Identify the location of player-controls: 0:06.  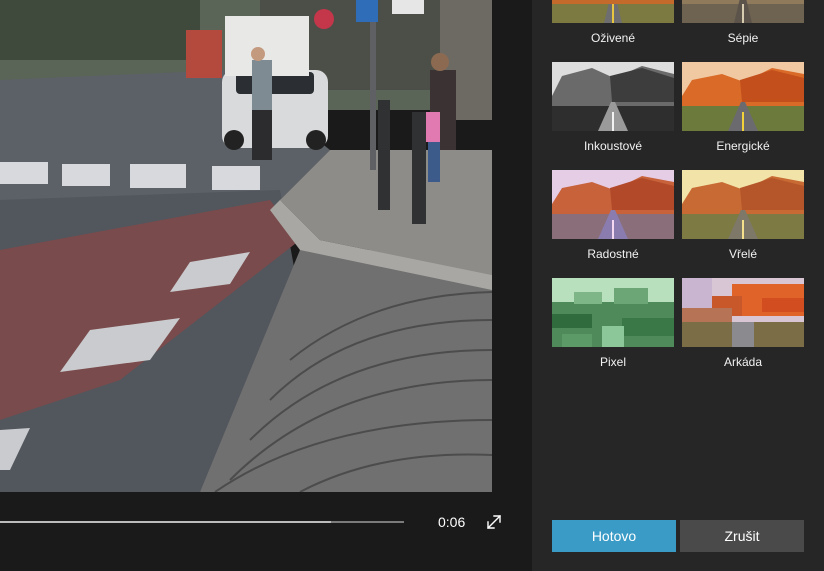
(266, 531).